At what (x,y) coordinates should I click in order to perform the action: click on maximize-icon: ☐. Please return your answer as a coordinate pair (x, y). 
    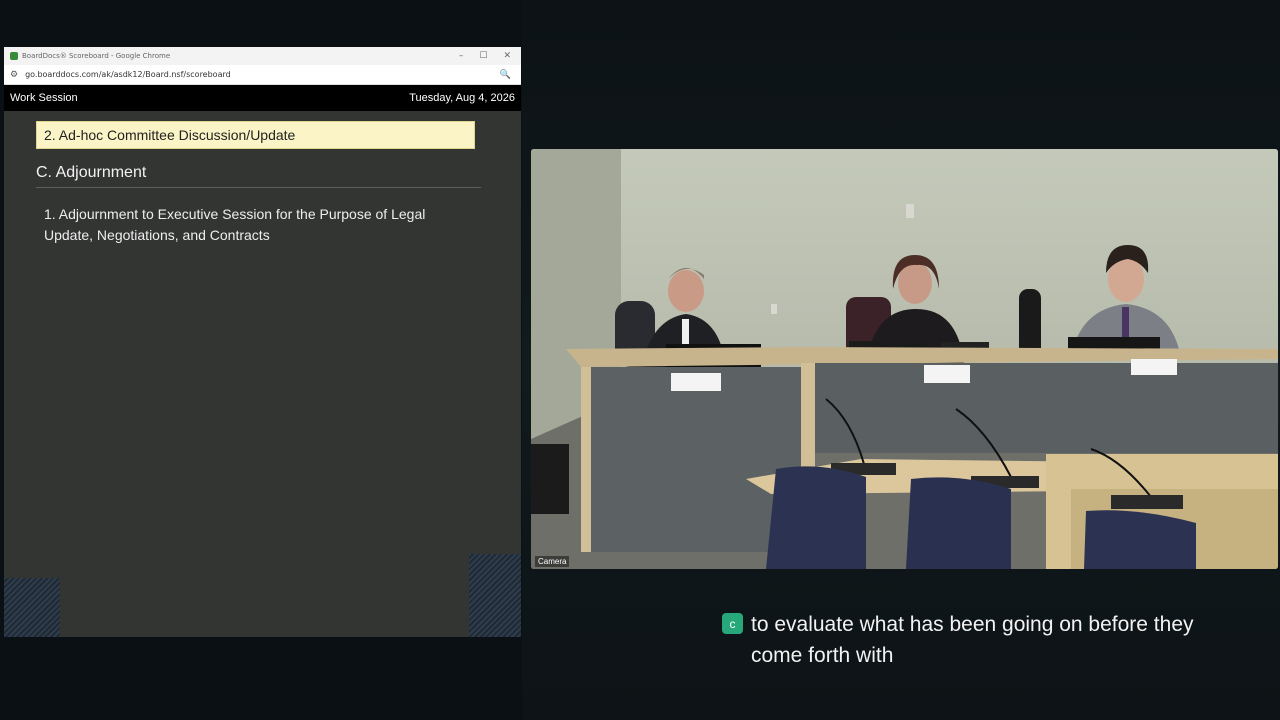
    Looking at the image, I should click on (483, 56).